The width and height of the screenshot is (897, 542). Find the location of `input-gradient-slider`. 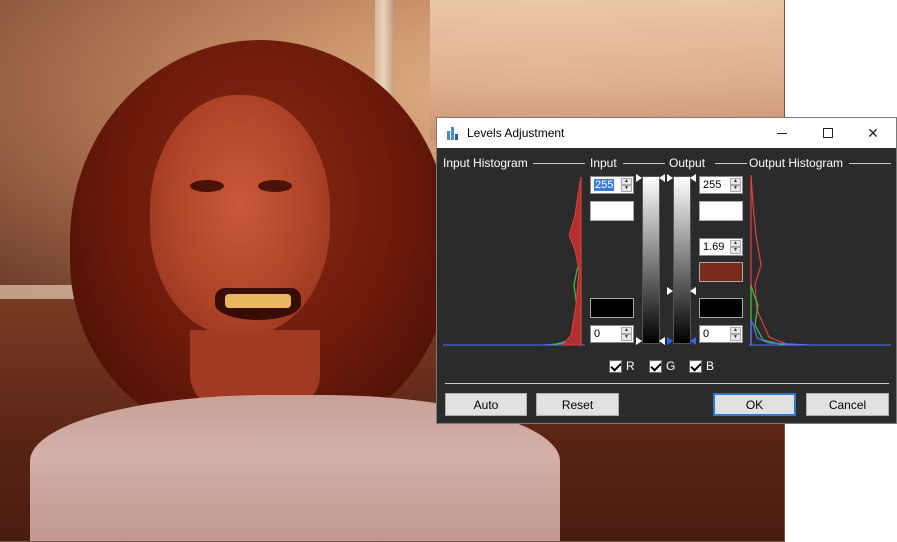

input-gradient-slider is located at coordinates (651, 260).